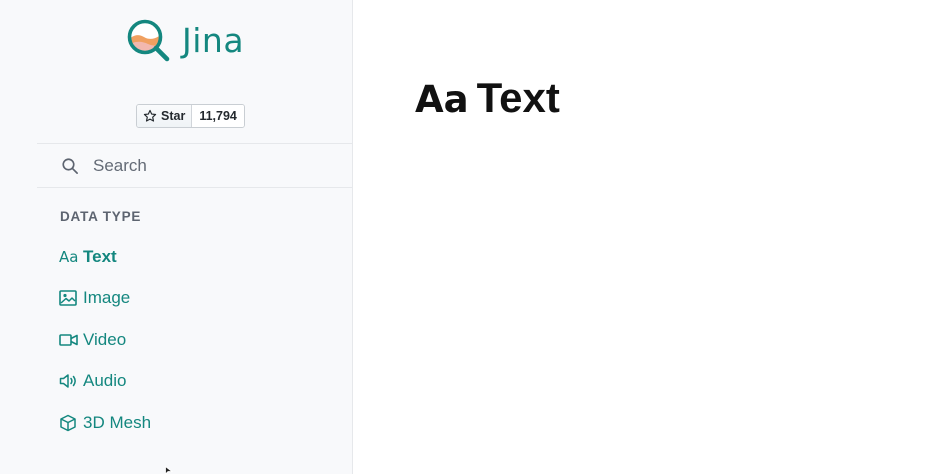 This screenshot has height=474, width=933. I want to click on sidebar-item-audio: Audio, so click(189, 382).